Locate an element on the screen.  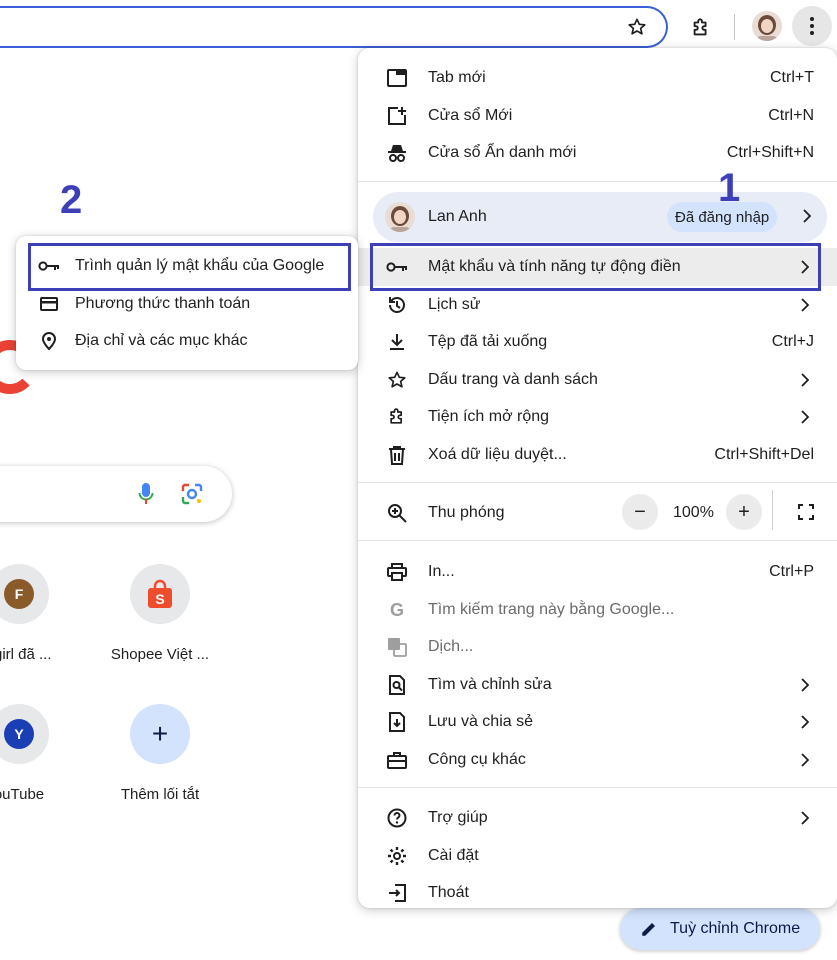
menu-label: Cài đặt is located at coordinates (453, 855).